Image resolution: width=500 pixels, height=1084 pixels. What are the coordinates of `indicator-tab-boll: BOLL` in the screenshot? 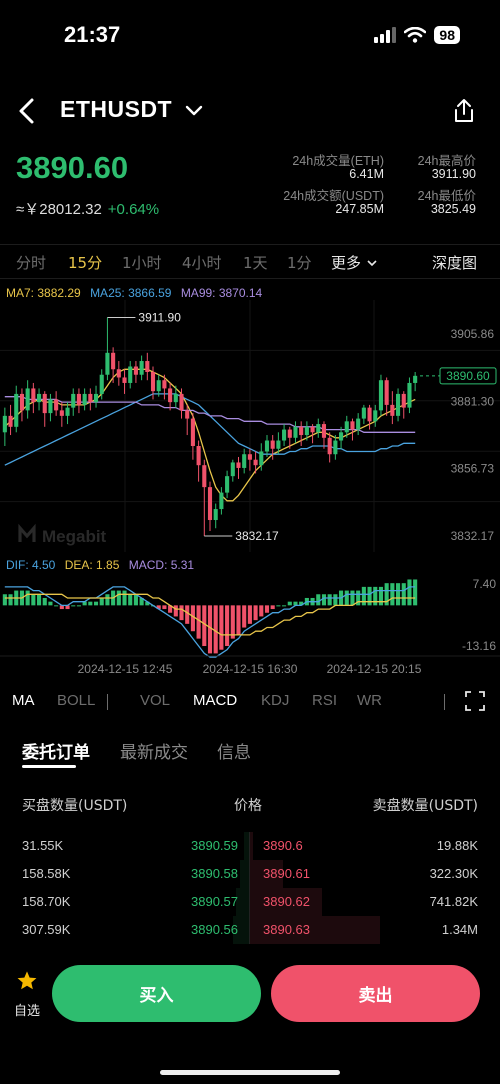 It's located at (76, 700).